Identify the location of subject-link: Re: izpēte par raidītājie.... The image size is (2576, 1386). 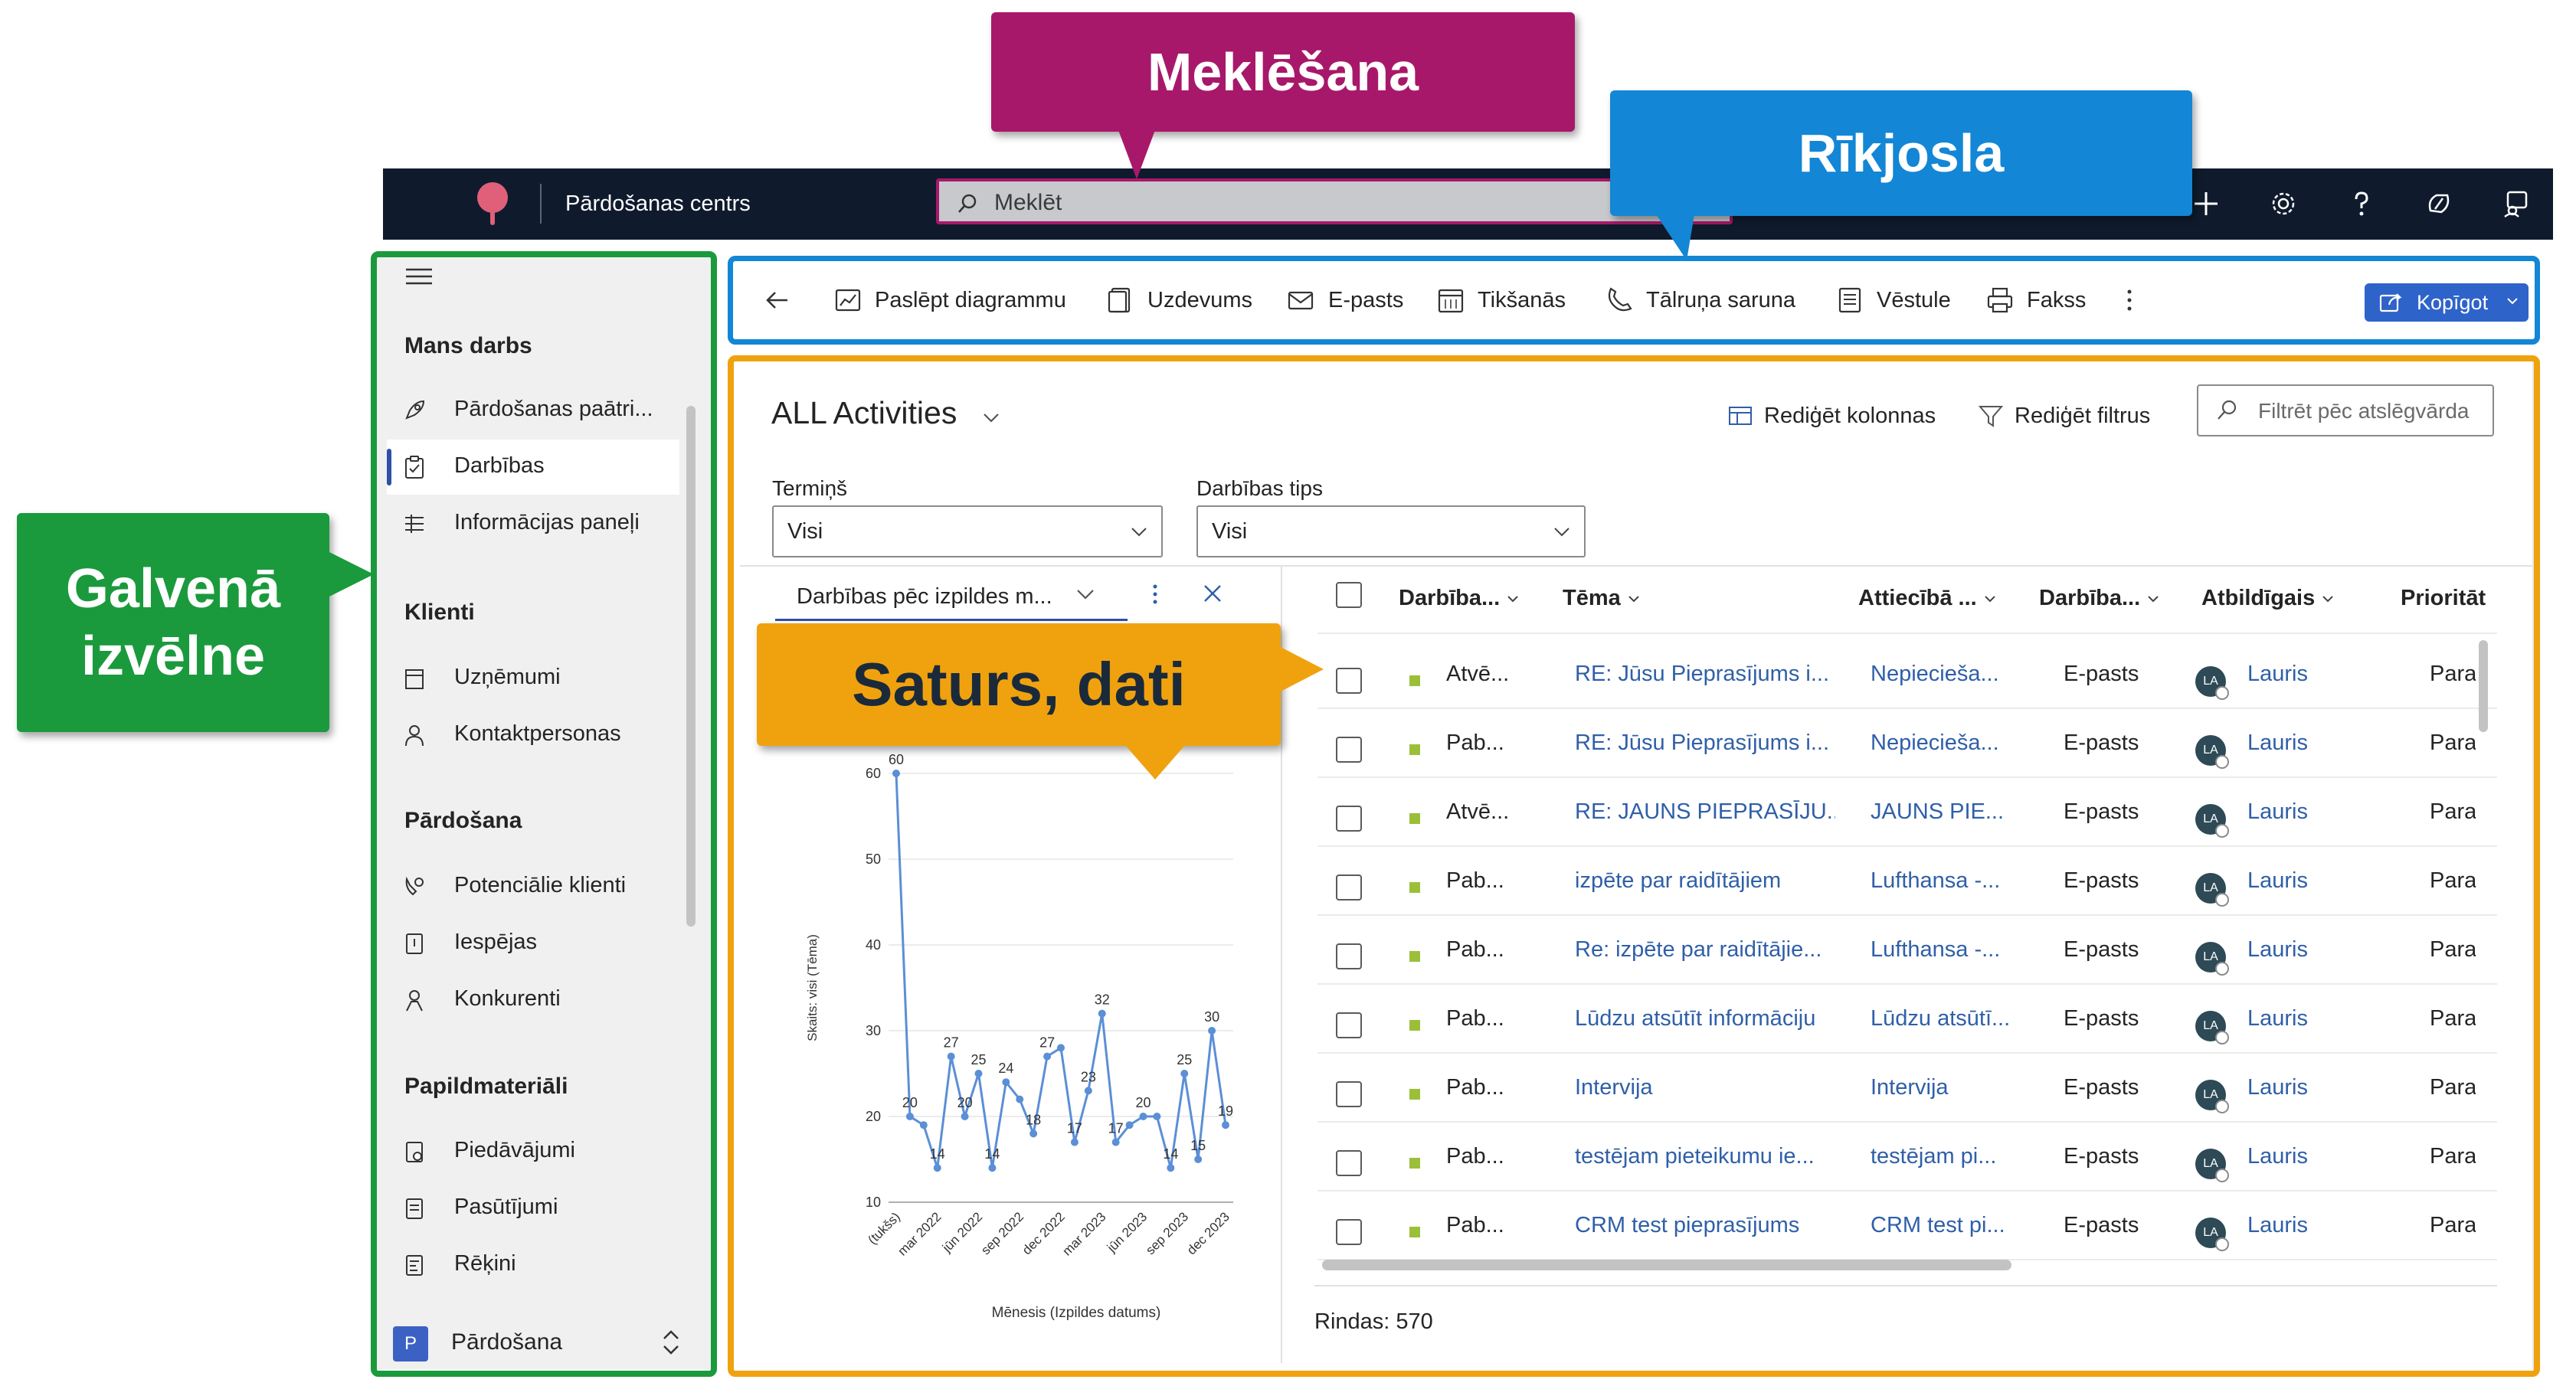
(1705, 950).